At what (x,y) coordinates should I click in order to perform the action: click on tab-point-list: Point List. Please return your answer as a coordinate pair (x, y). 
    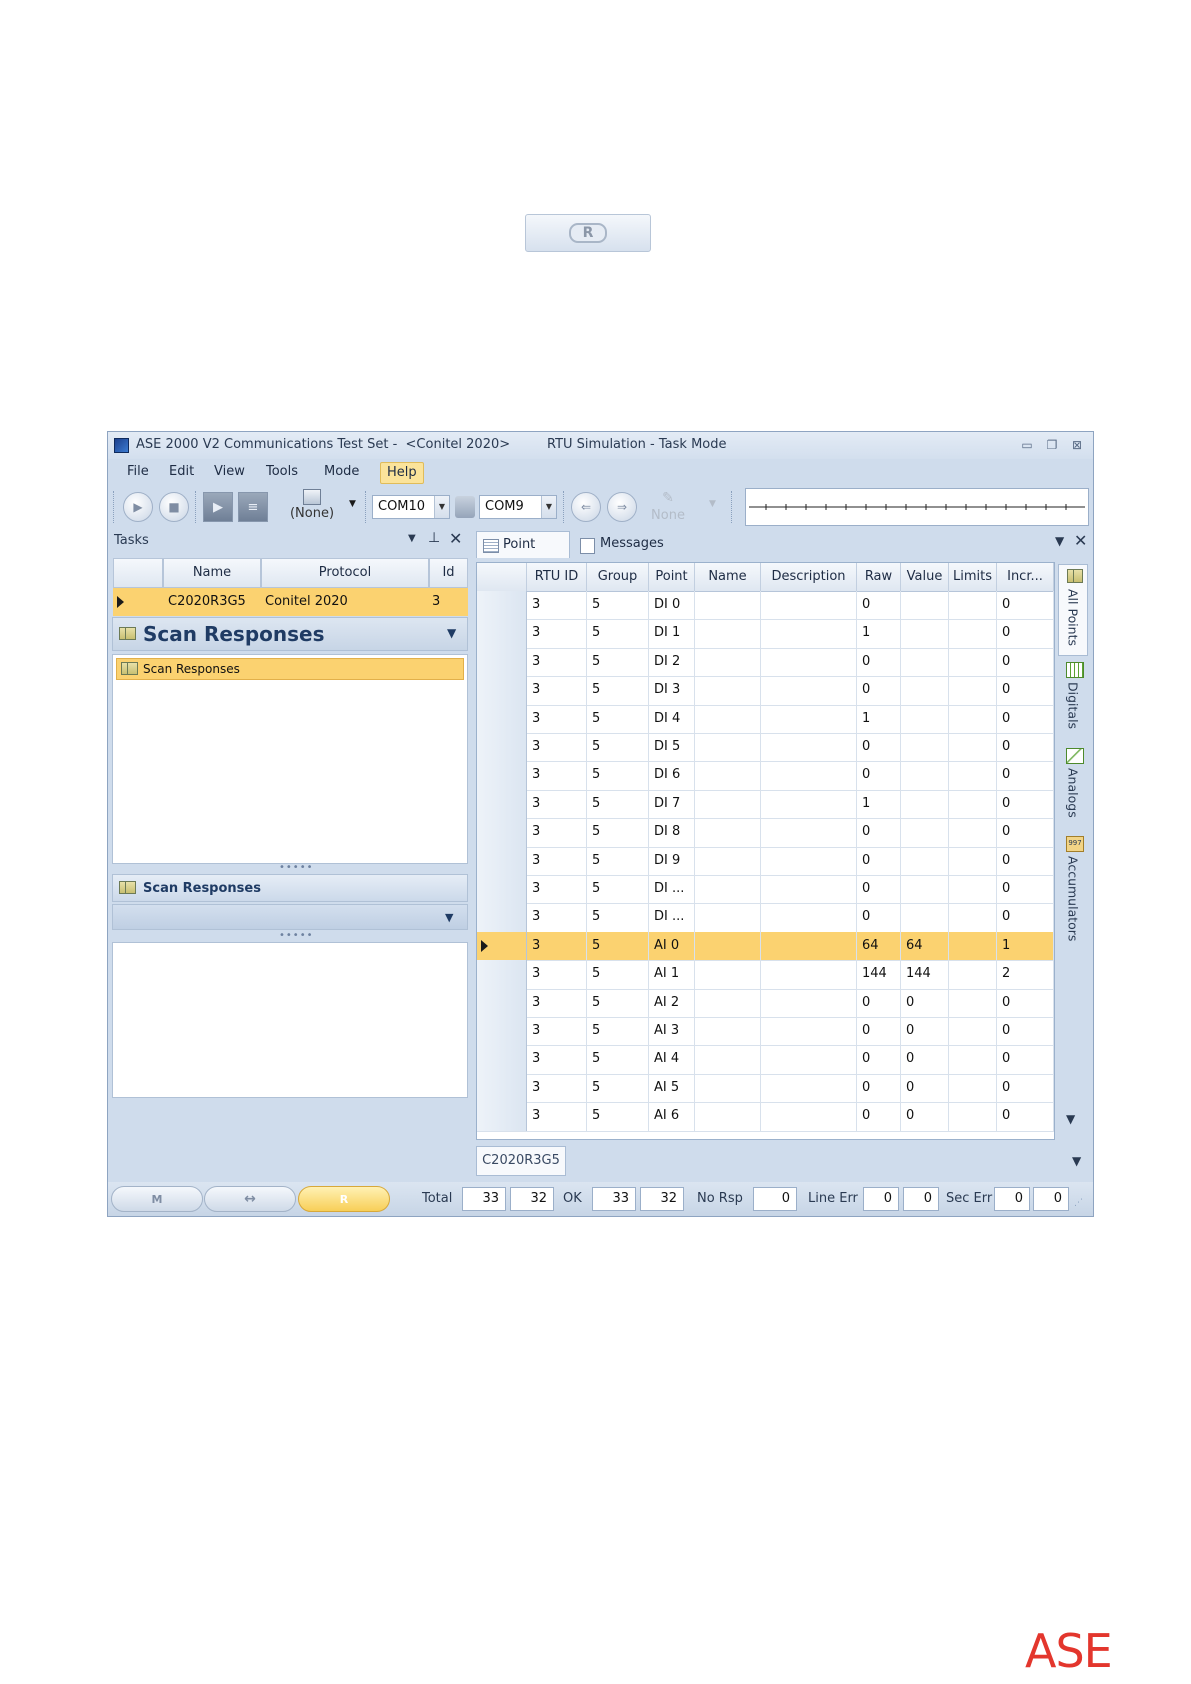
    Looking at the image, I should click on (523, 554).